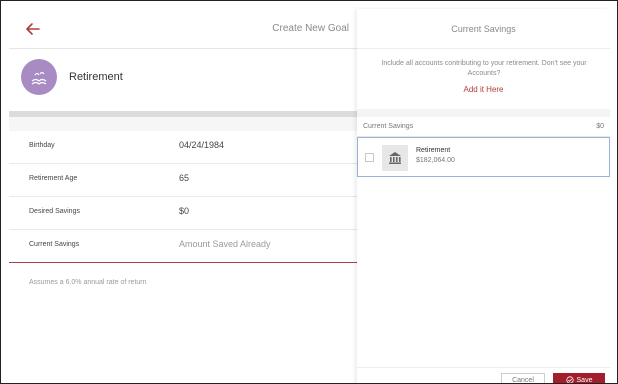 The width and height of the screenshot is (618, 384). Describe the element at coordinates (483, 127) in the screenshot. I see `savings-list-header: Current Savings $0` at that location.